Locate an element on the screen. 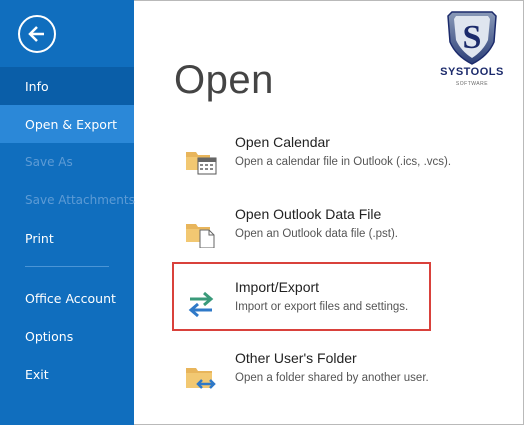  option-description: Open a folder shared by another user. is located at coordinates (332, 378).